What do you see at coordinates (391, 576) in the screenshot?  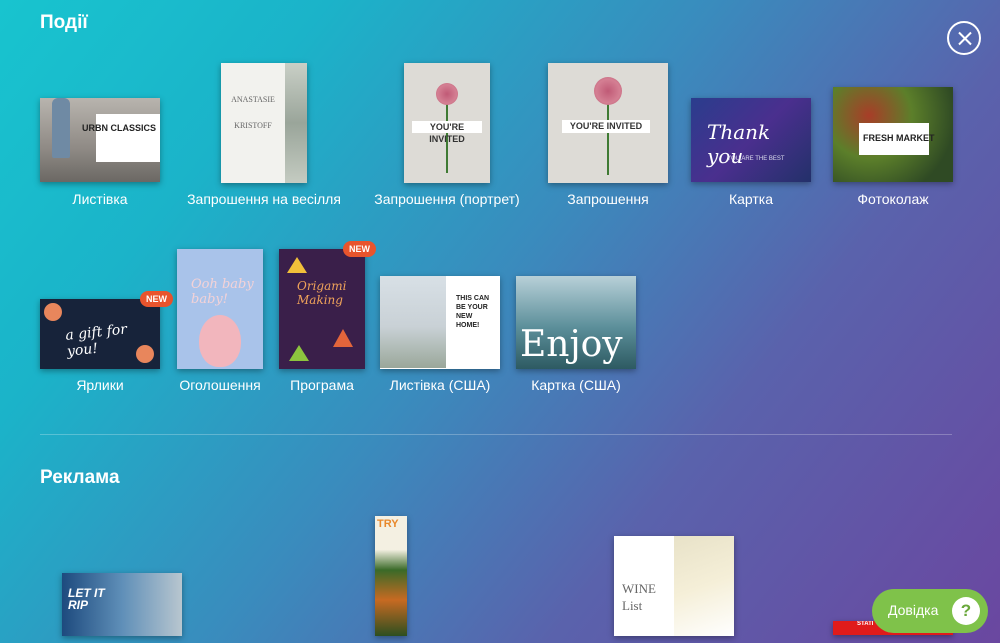 I see `template-thumbnail: TRY` at bounding box center [391, 576].